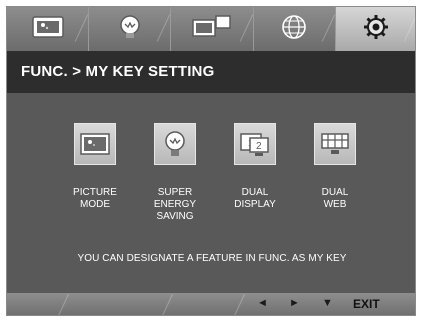 Image resolution: width=422 pixels, height=323 pixels. What do you see at coordinates (175, 204) in the screenshot?
I see `super-energy-saving-label: SUPER ENERGY SAVING` at bounding box center [175, 204].